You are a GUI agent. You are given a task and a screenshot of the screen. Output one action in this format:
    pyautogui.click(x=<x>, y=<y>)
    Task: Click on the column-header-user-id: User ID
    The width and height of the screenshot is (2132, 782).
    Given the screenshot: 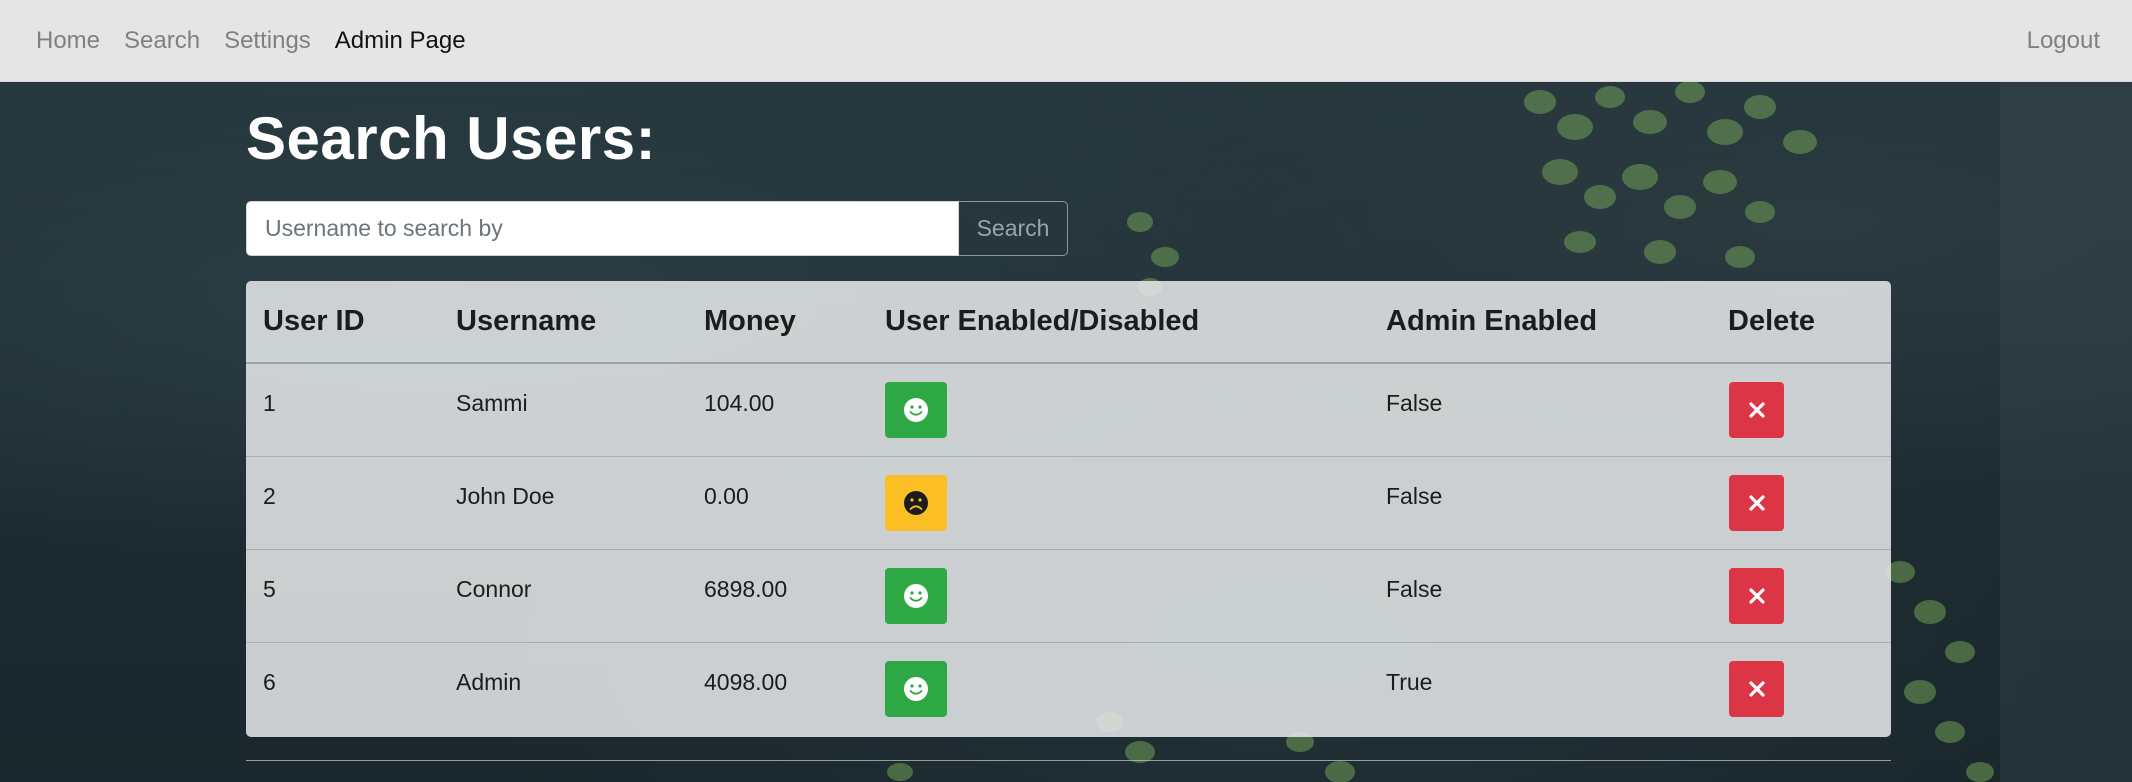 What is the action you would take?
    pyautogui.click(x=342, y=322)
    